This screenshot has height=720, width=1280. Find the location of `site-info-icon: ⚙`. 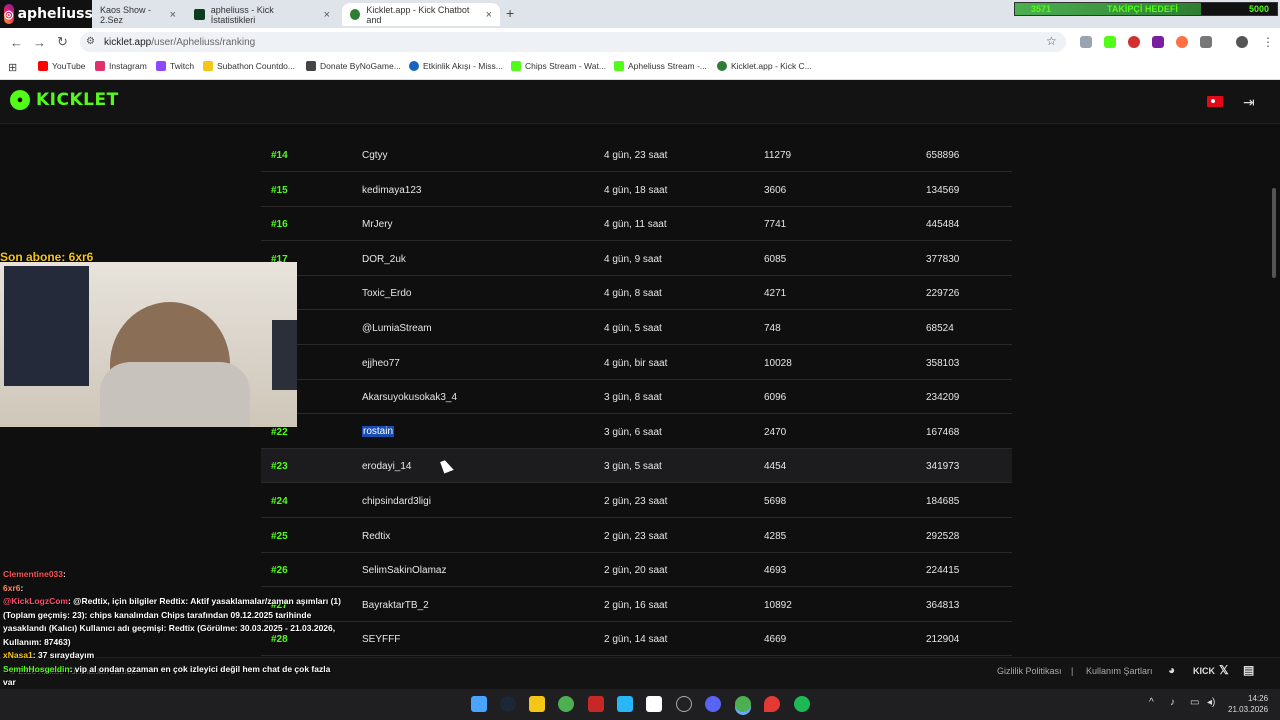

site-info-icon: ⚙ is located at coordinates (90, 41).